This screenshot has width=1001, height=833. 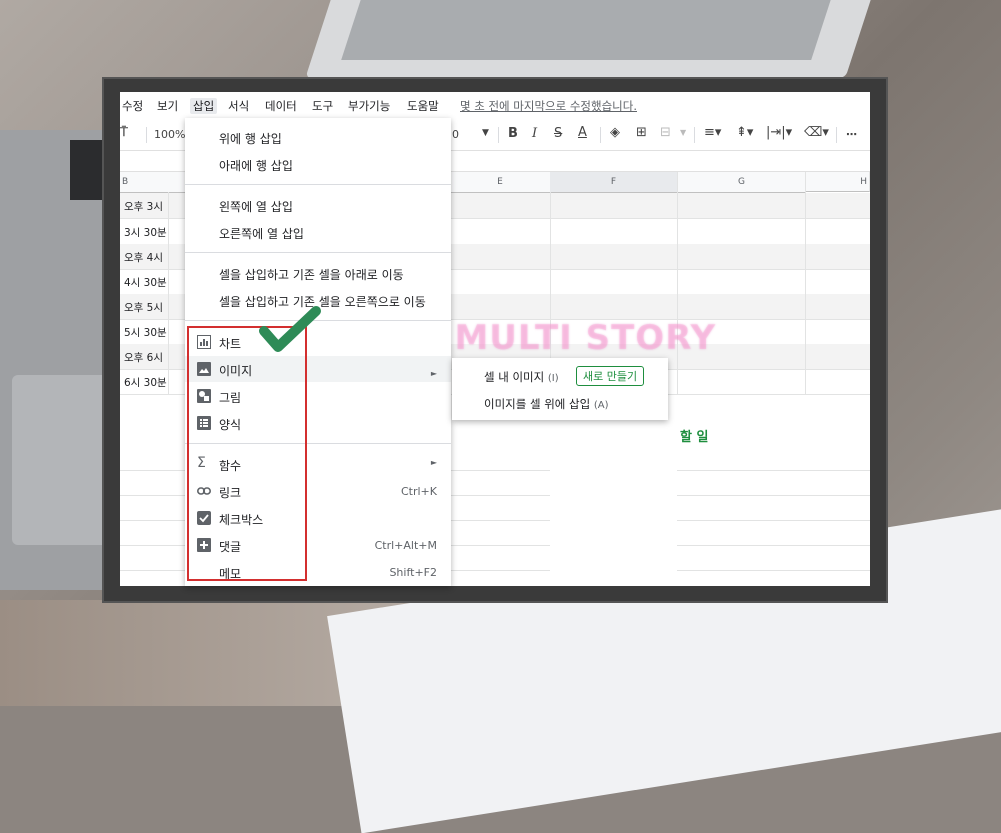 I want to click on menu-addons: 부가기능, so click(x=369, y=106).